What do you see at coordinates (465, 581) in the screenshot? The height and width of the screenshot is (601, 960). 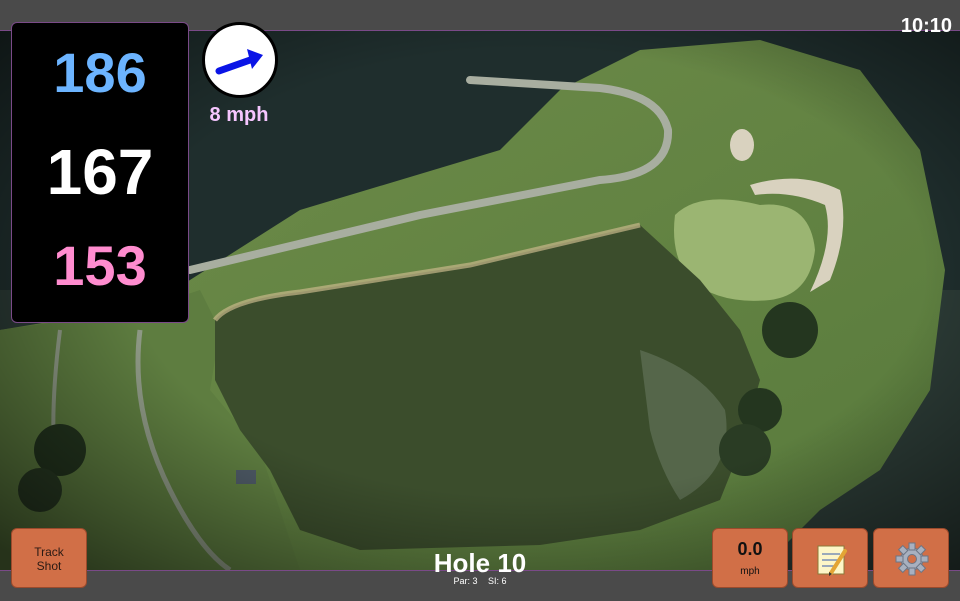 I see `par-label: Par: 3` at bounding box center [465, 581].